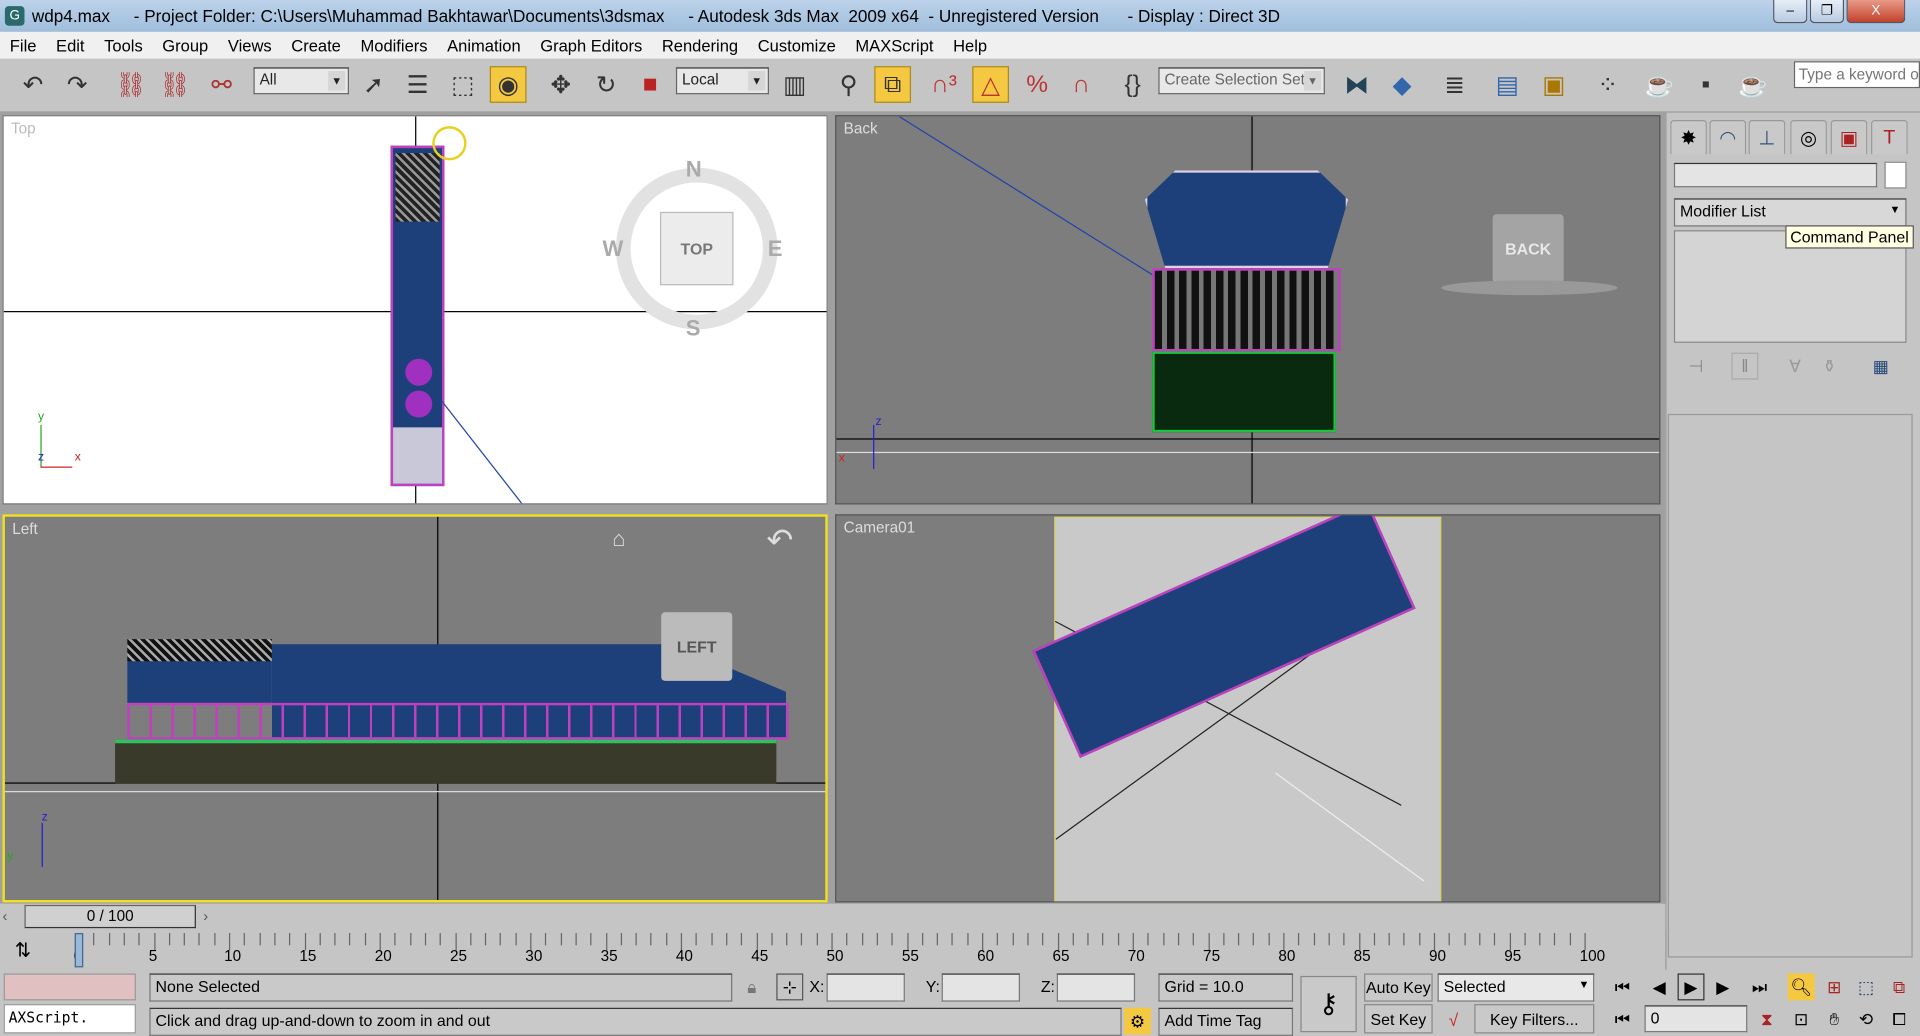 This screenshot has height=1036, width=1920. What do you see at coordinates (1622, 1018) in the screenshot?
I see `key-mode-toggle-icon: ⏮` at bounding box center [1622, 1018].